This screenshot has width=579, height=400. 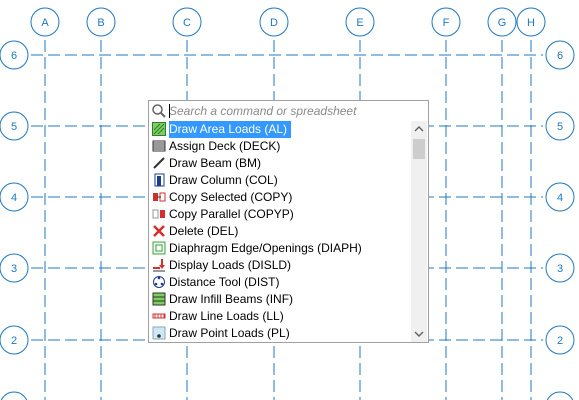 I want to click on grid-bubble-right-4-label: 4, so click(x=560, y=198).